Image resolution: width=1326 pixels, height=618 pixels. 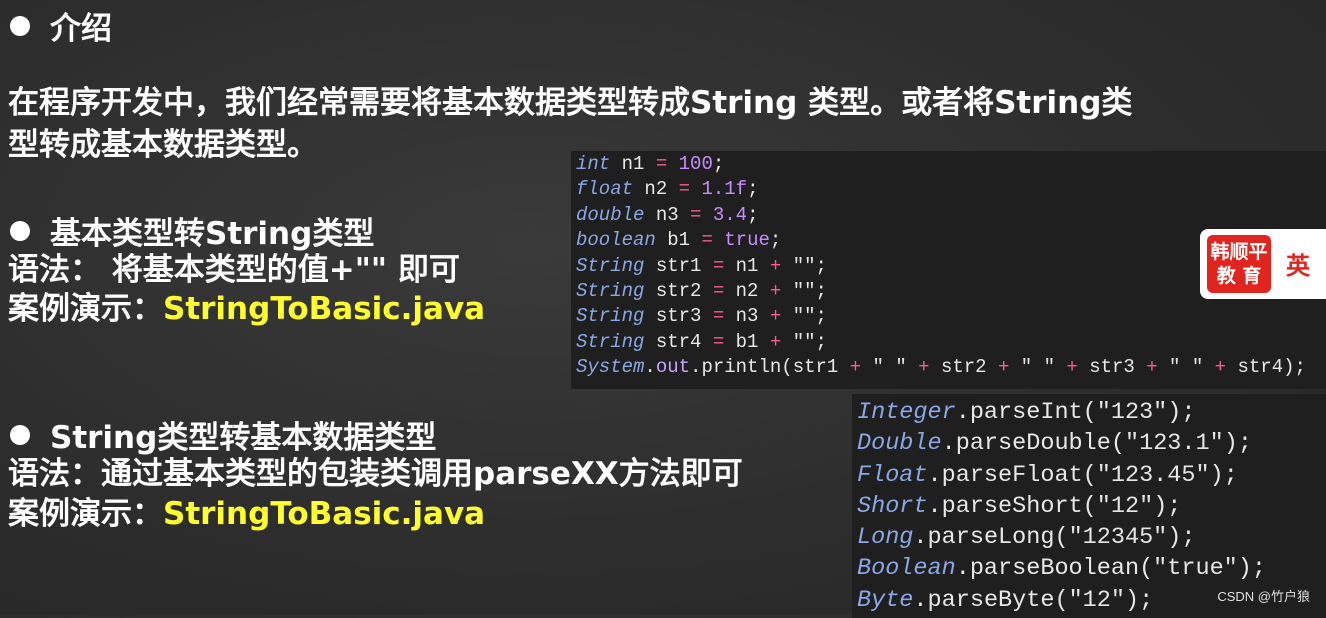 What do you see at coordinates (212, 234) in the screenshot?
I see `to-string-heading: 基本类型转String类型` at bounding box center [212, 234].